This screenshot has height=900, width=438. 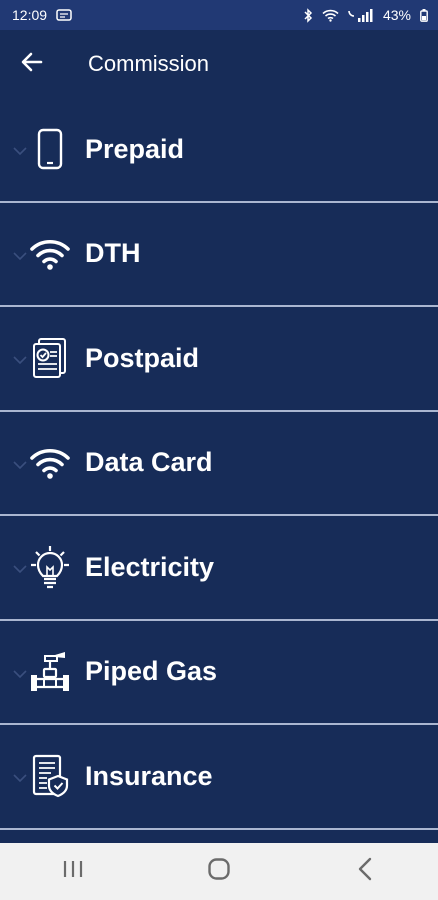 I want to click on list-item-data-card: Data Card, so click(x=219, y=464).